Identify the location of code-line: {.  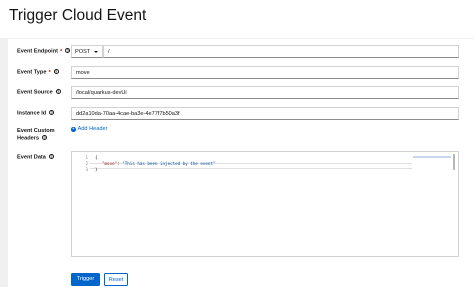
(96, 157).